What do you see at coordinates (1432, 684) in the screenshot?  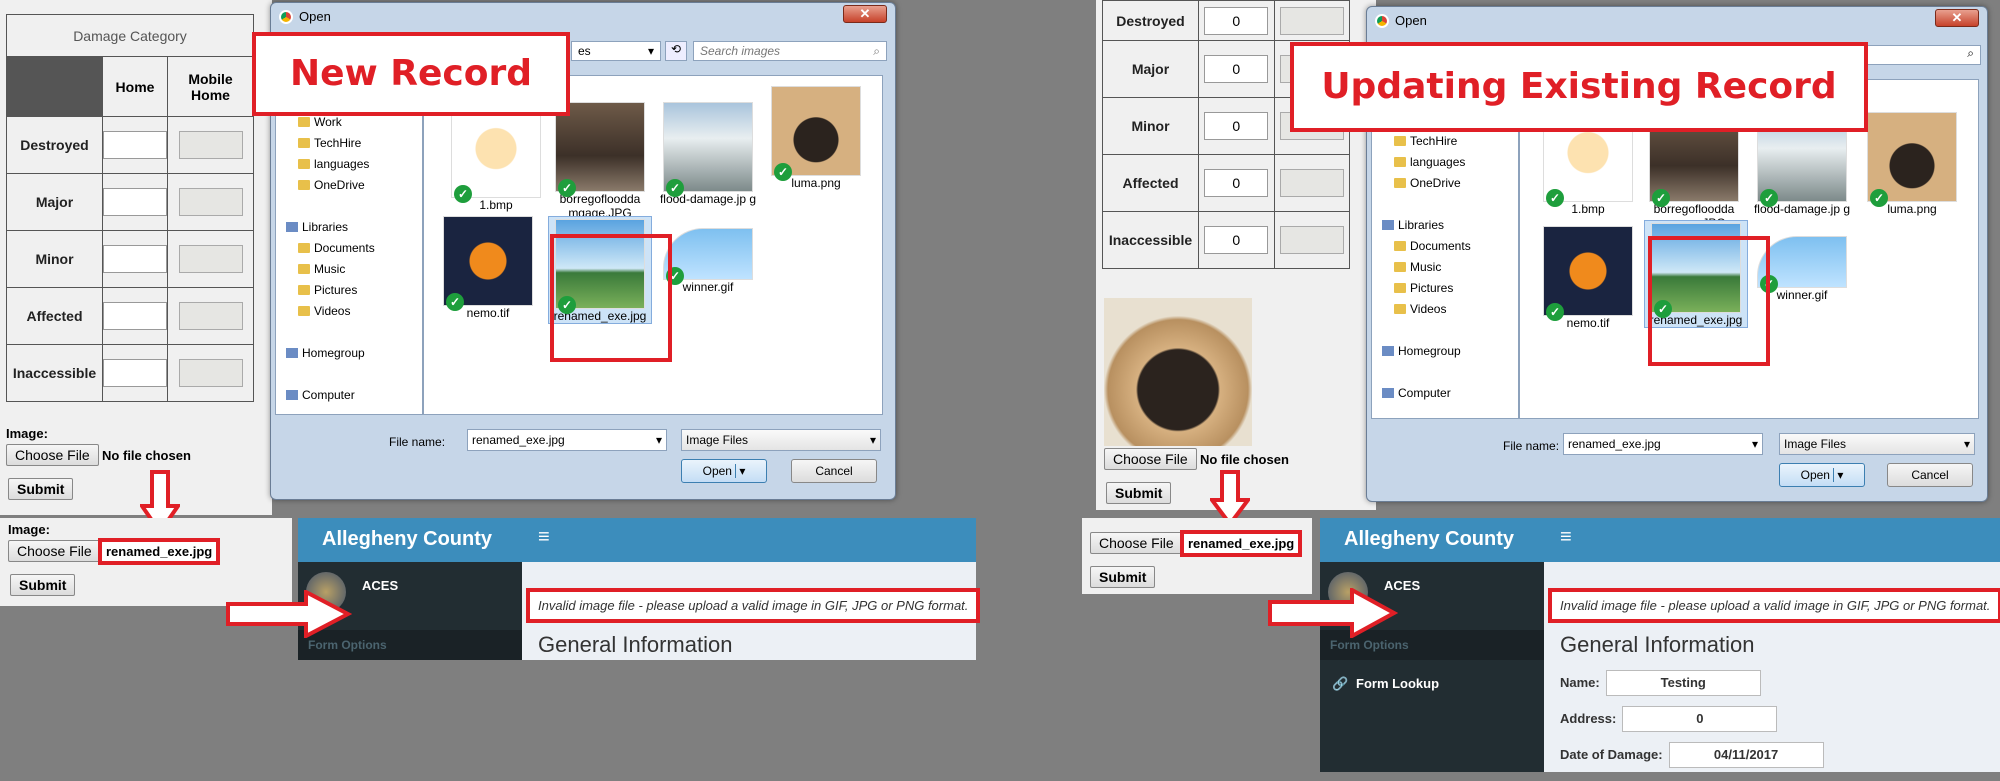 I see `form-lookup-link: 🔗 Form Lookup` at bounding box center [1432, 684].